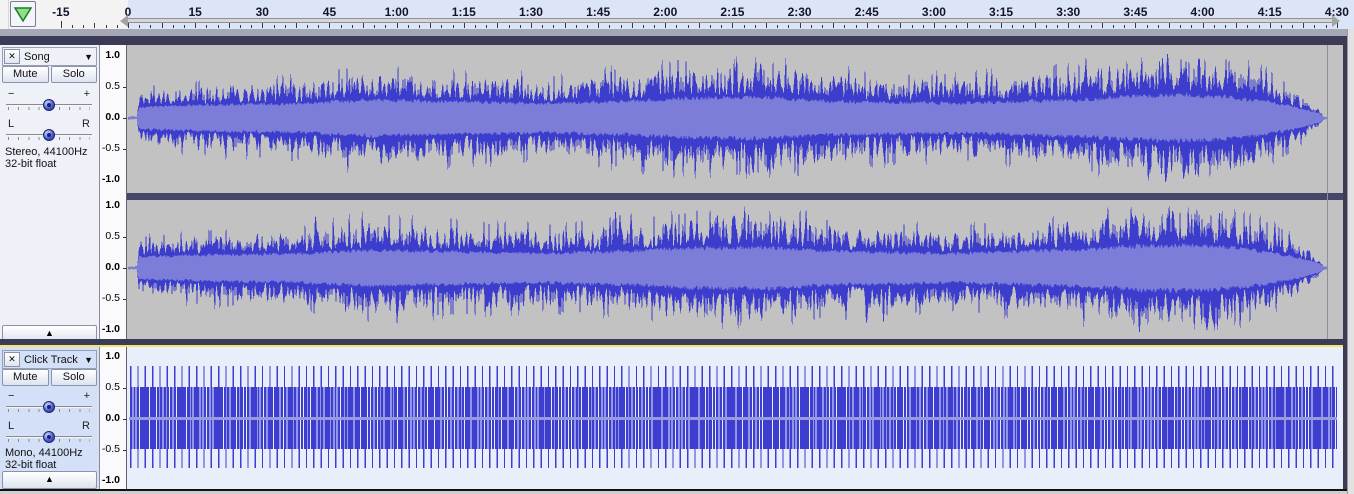 The width and height of the screenshot is (1354, 494). What do you see at coordinates (262, 12) in the screenshot?
I see `time-label: 30` at bounding box center [262, 12].